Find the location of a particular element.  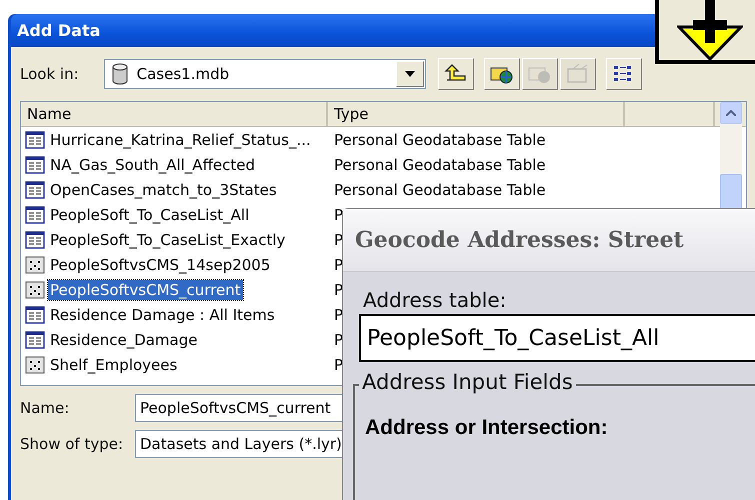

file-item: OpenCases_match_to_3States is located at coordinates (163, 190).